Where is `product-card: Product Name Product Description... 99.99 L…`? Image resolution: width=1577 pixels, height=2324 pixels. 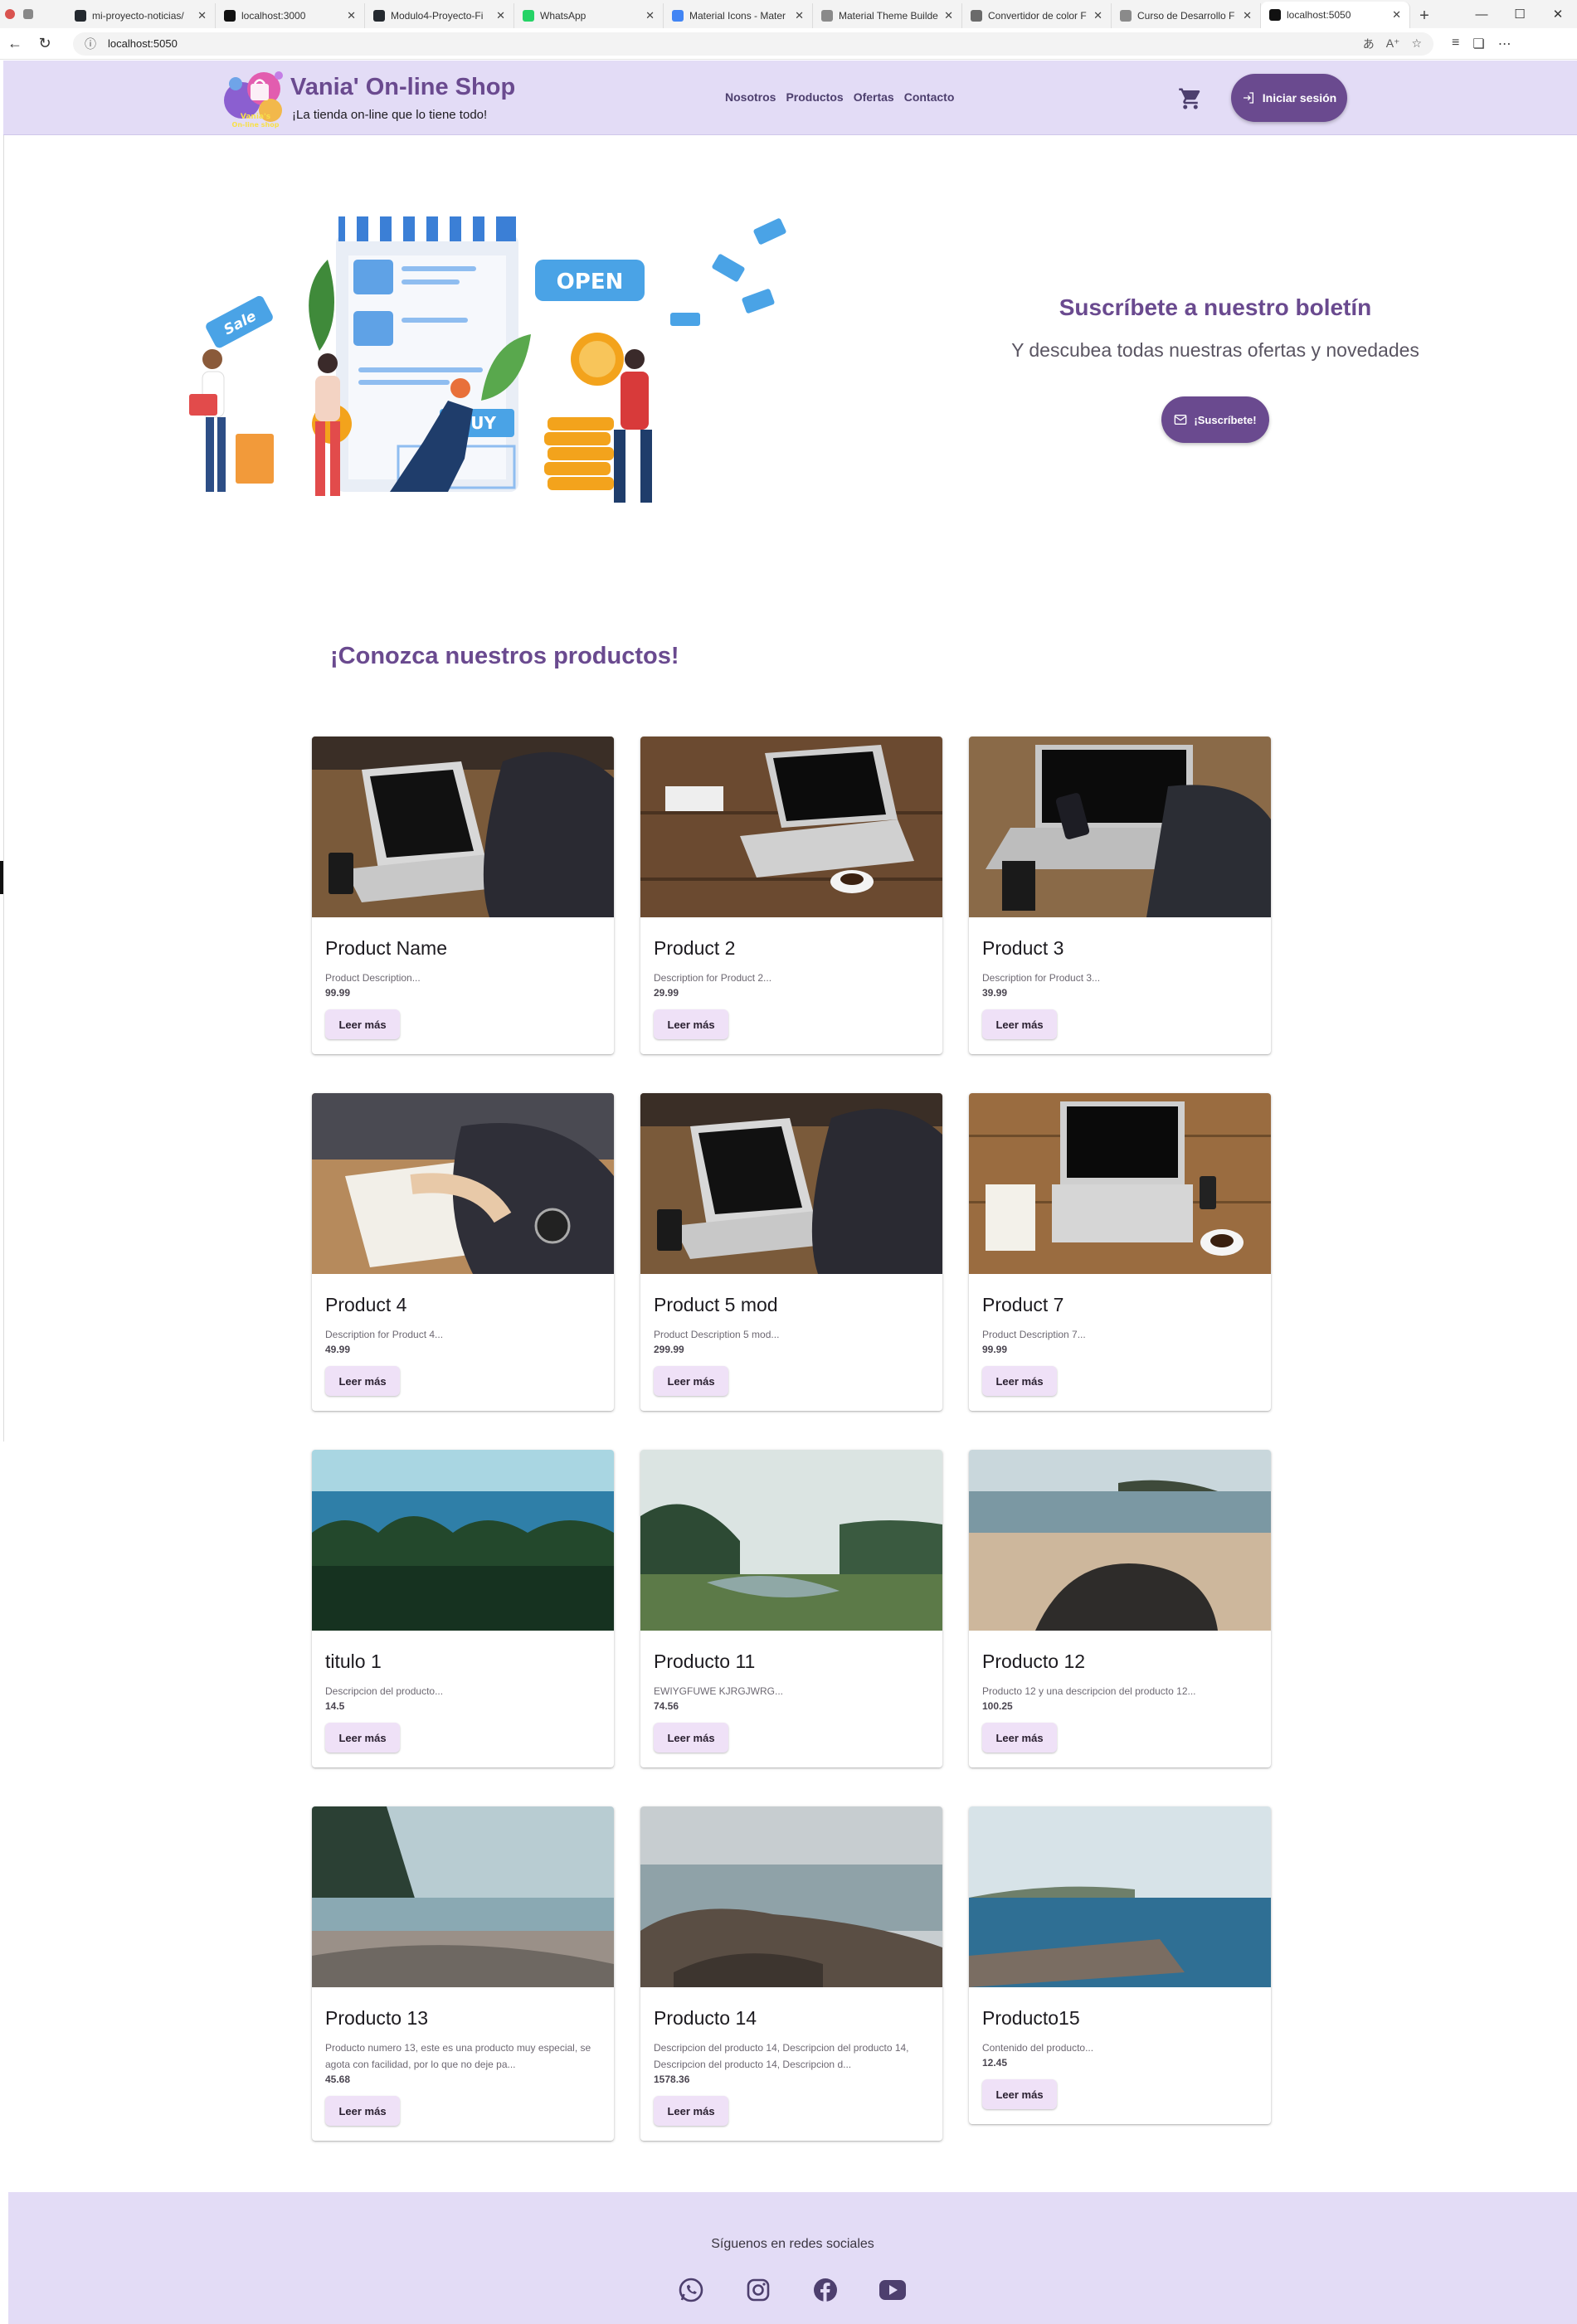
product-card: Product Name Product Description... 99.99 L… is located at coordinates (463, 895).